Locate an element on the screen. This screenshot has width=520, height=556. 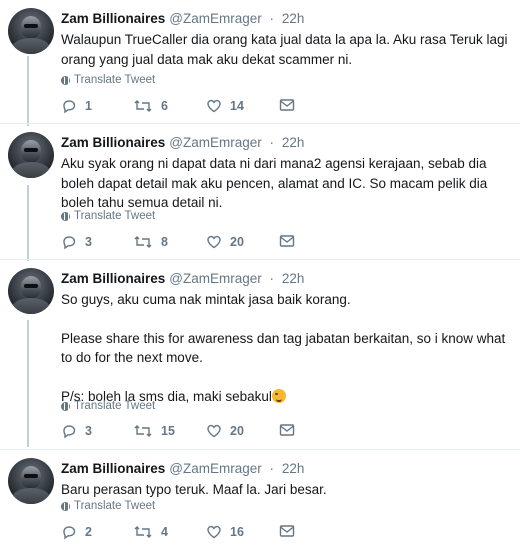
reply-count: 1 is located at coordinates (88, 106).